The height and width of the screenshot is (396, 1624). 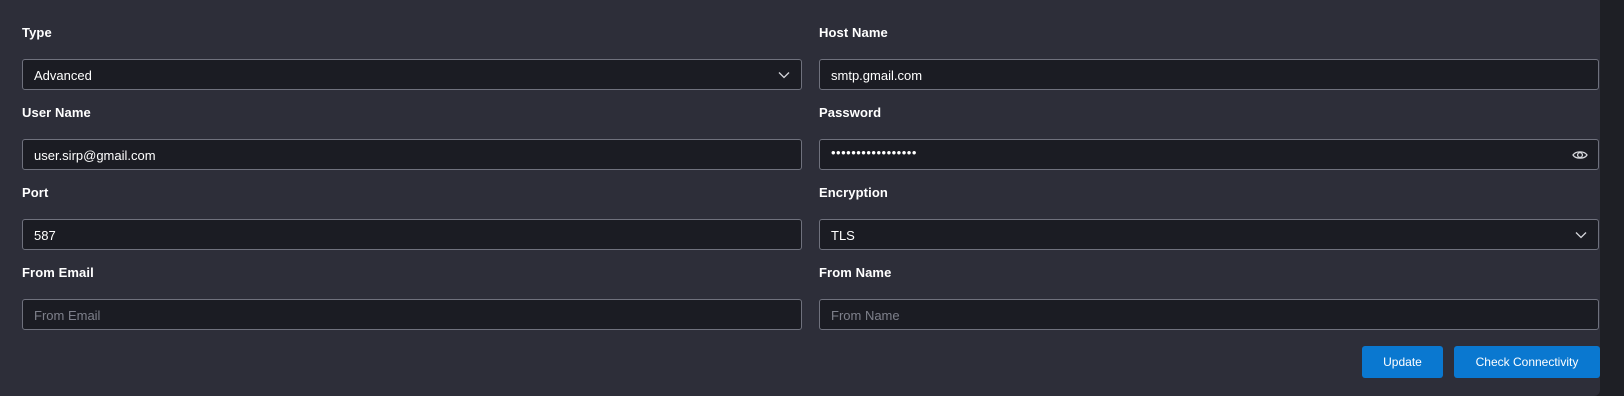 I want to click on from-name-label: From Name, so click(x=855, y=272).